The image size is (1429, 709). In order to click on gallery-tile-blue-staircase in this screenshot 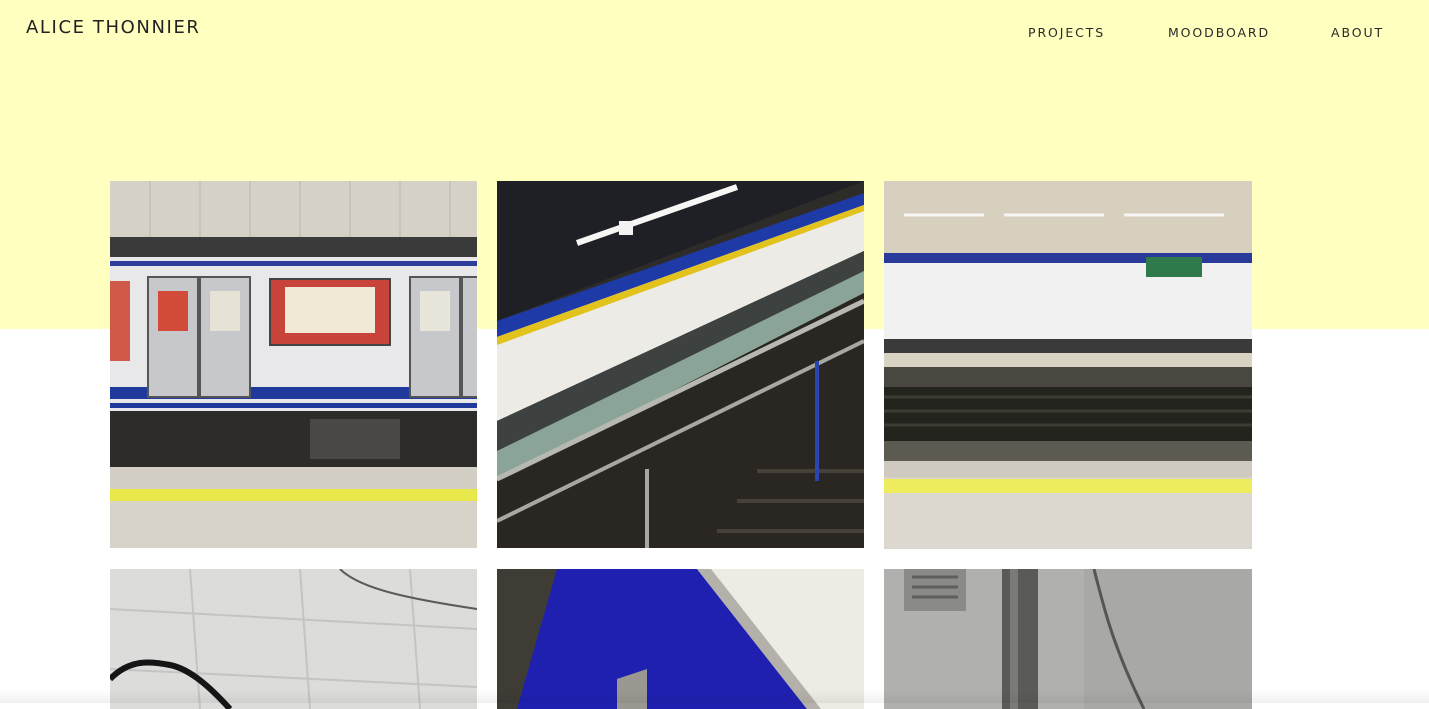, I will do `click(680, 639)`.